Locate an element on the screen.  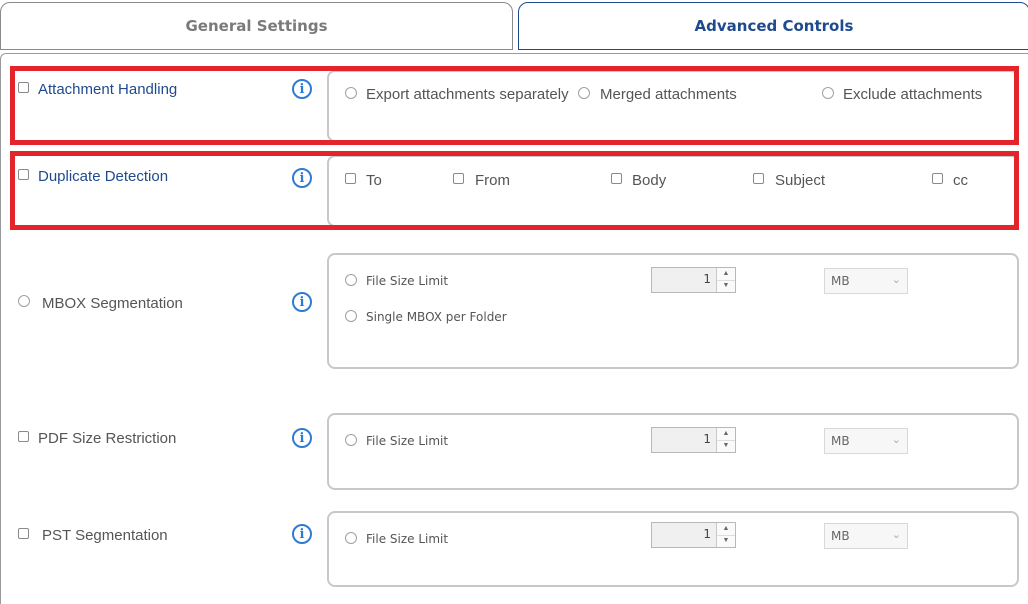
duplicate-body-label: Body is located at coordinates (649, 180).